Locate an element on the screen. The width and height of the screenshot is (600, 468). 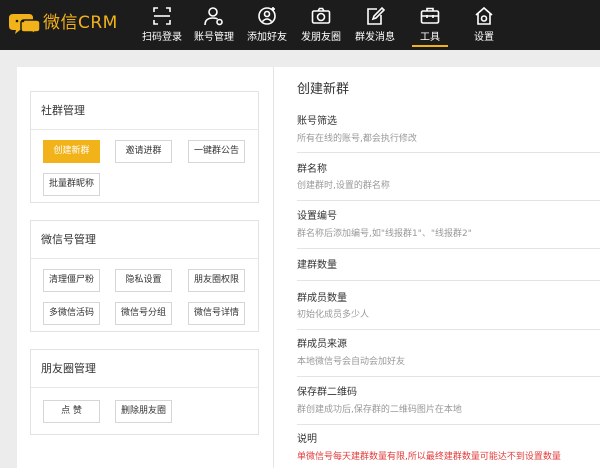
add-friend-icon is located at coordinates (267, 16).